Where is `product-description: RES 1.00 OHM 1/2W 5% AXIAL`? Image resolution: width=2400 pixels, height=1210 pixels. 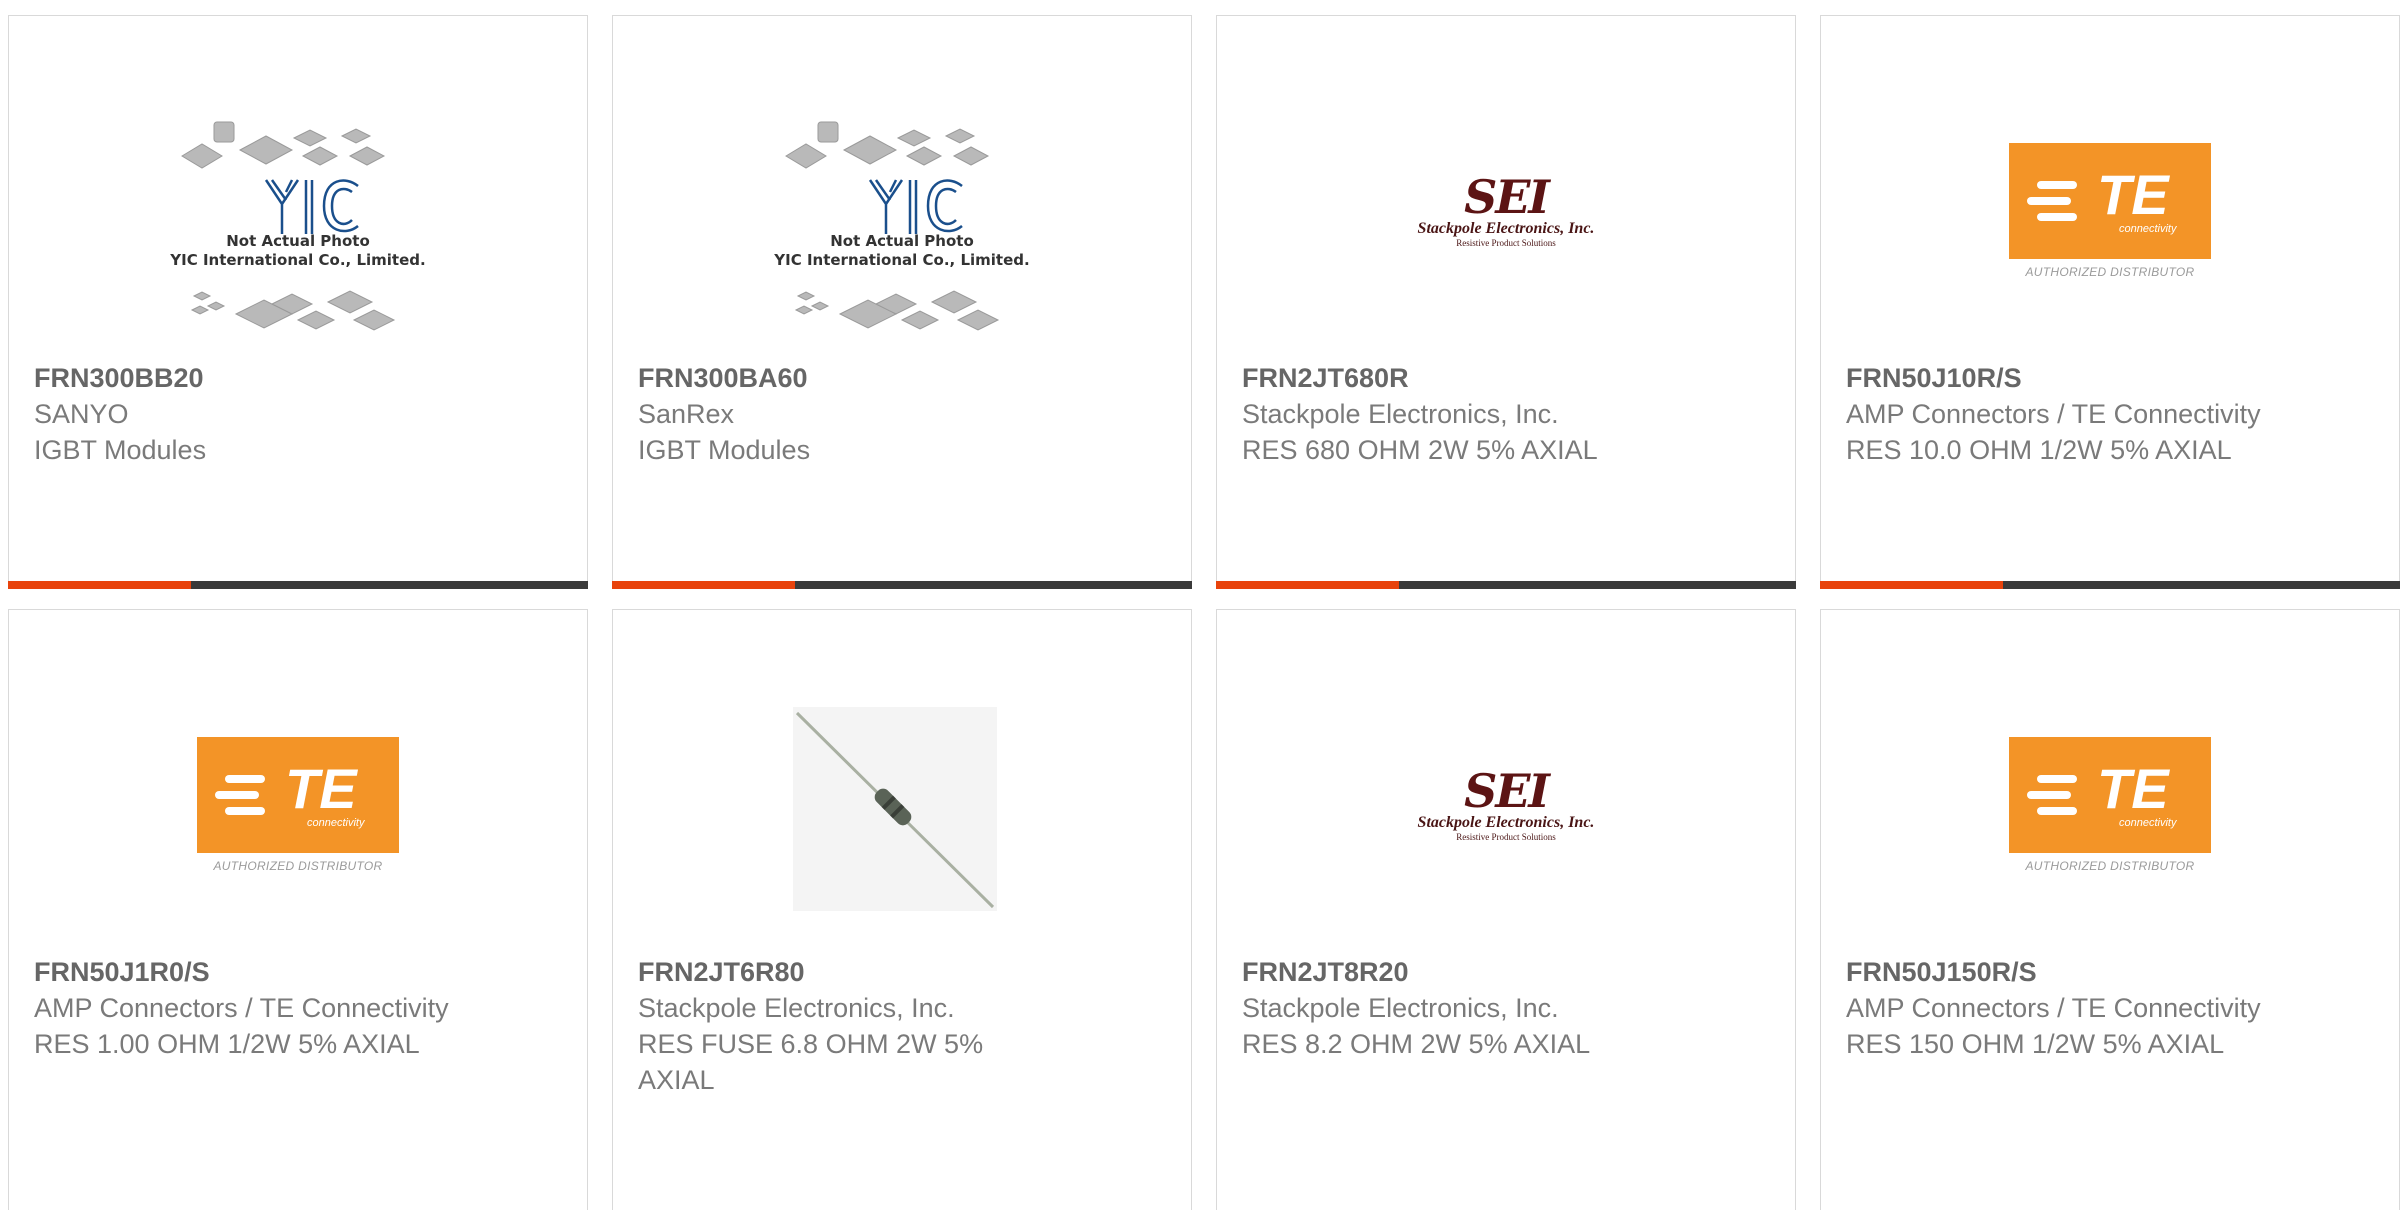 product-description: RES 1.00 OHM 1/2W 5% AXIAL is located at coordinates (227, 1044).